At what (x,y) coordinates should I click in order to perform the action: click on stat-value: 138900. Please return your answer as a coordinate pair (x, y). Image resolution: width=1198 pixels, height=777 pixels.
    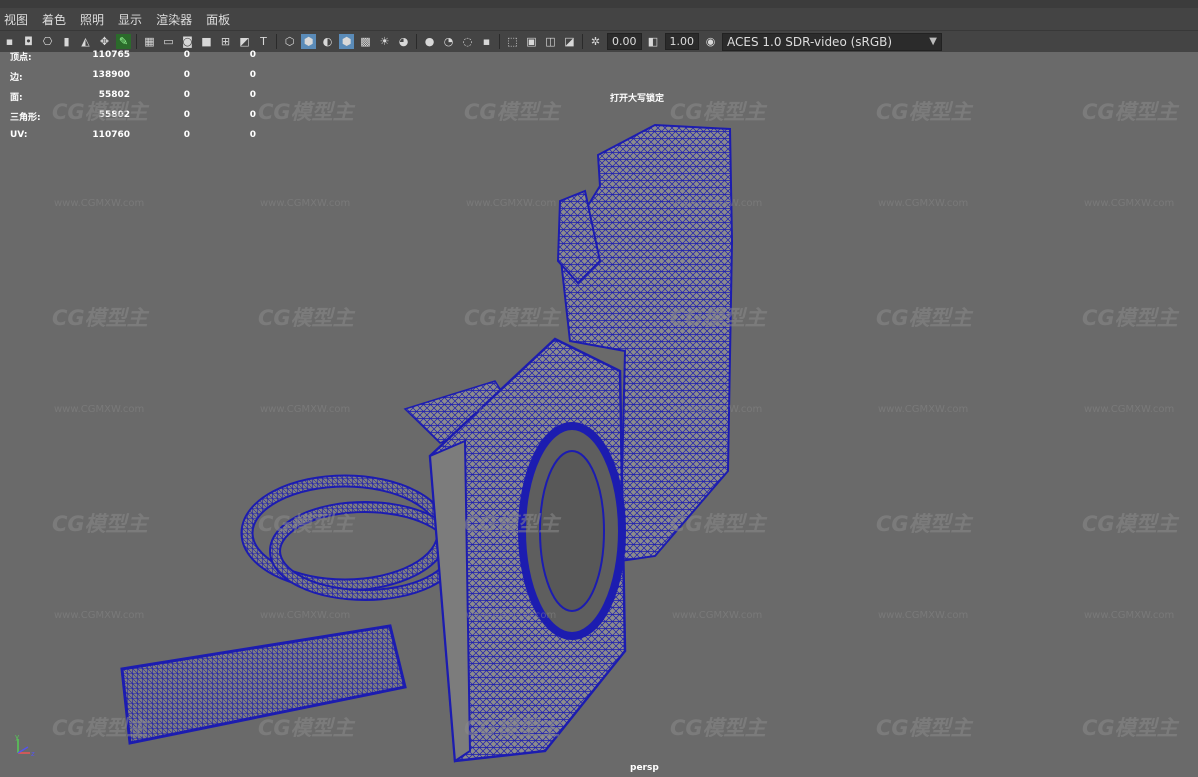
    Looking at the image, I should click on (111, 75).